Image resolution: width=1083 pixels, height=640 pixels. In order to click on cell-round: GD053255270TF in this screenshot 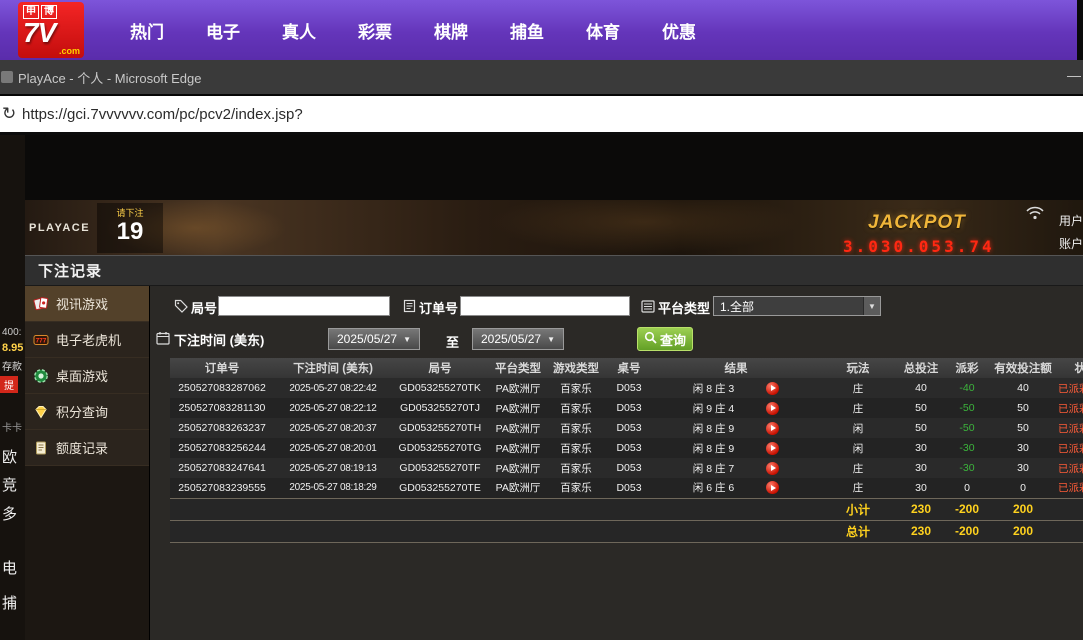, I will do `click(440, 468)`.